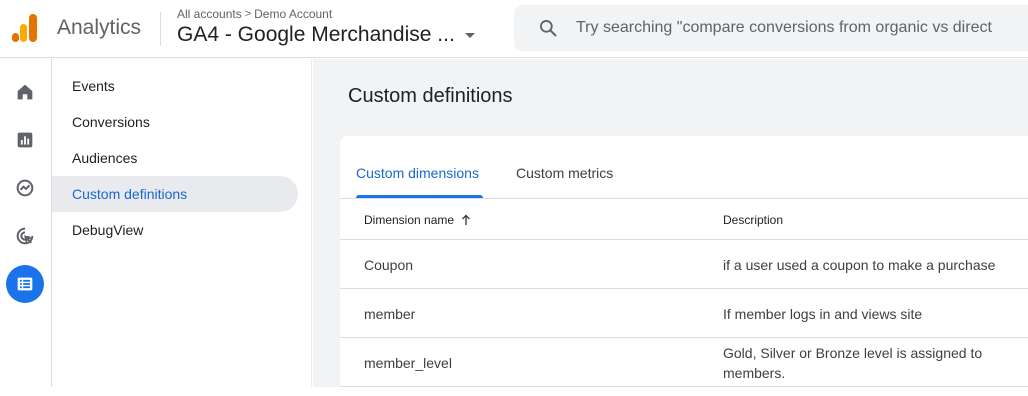  I want to click on column-header-description: Description, so click(753, 220).